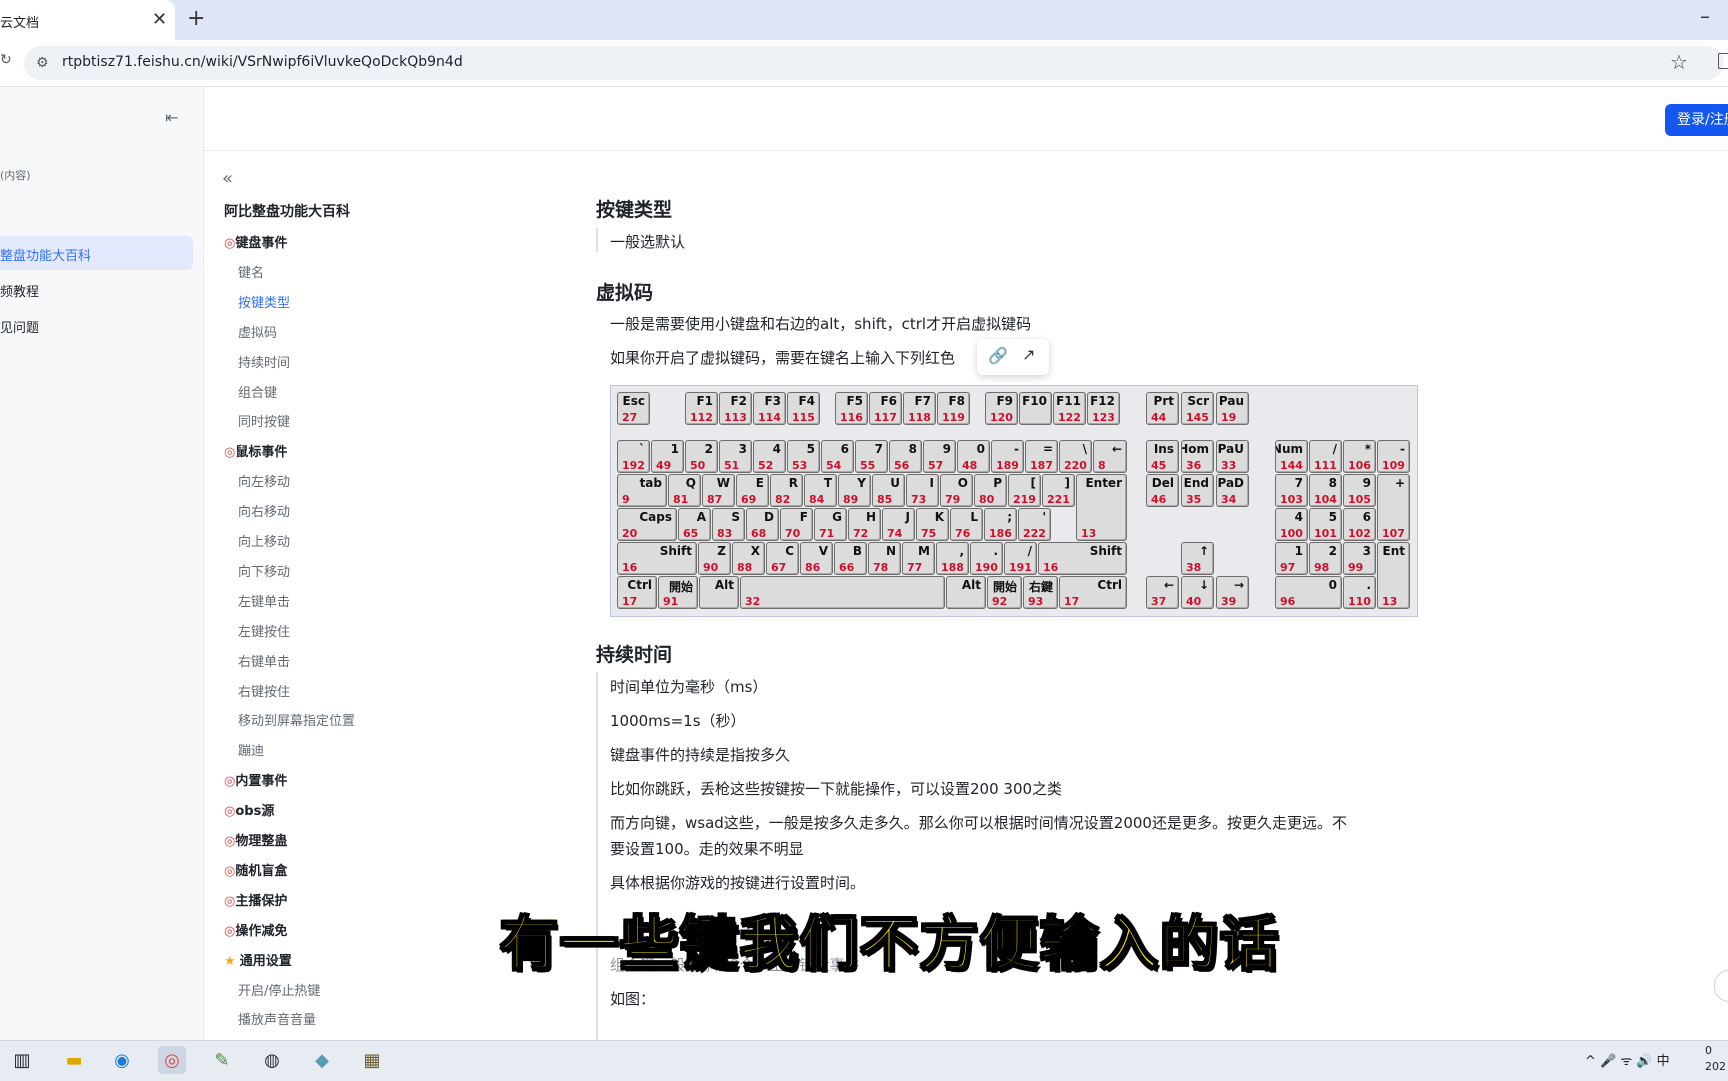  Describe the element at coordinates (630, 417) in the screenshot. I see `key-code: 27` at that location.